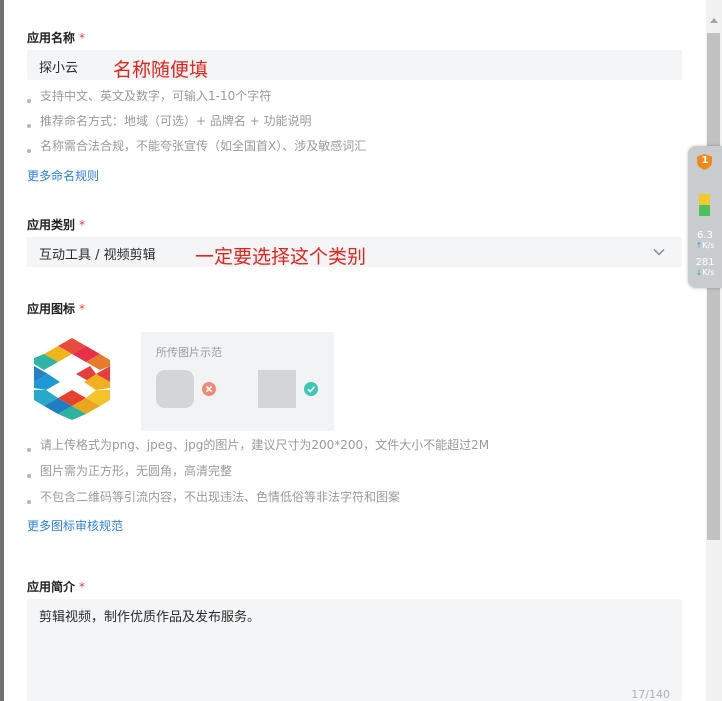  I want to click on download-speed-unit: K/s, so click(708, 272).